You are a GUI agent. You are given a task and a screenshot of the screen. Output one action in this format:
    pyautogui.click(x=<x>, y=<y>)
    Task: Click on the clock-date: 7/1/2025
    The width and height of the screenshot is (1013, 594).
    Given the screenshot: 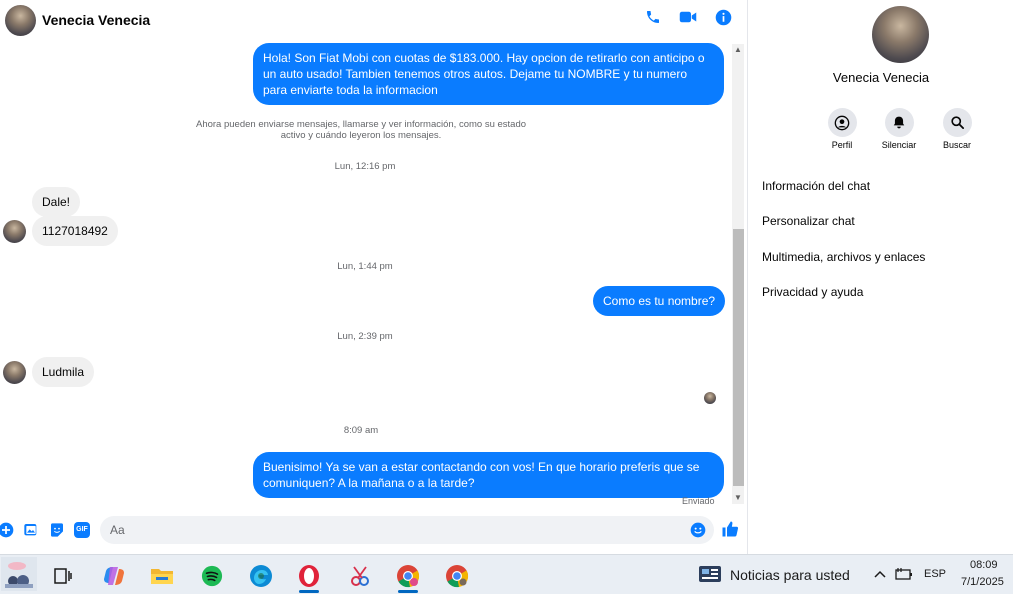 What is the action you would take?
    pyautogui.click(x=982, y=582)
    